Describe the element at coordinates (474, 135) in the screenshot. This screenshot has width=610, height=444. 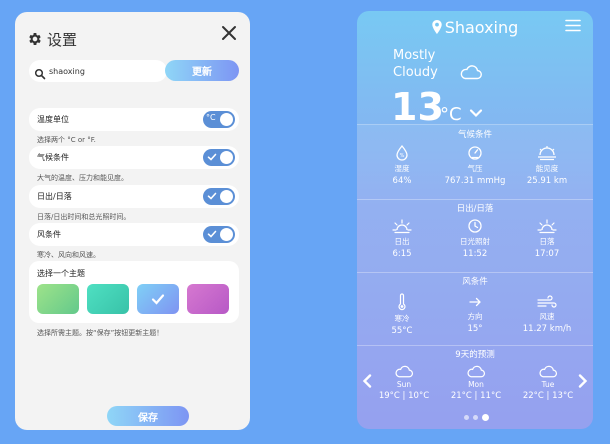
I see `climate-title: 气候条件` at that location.